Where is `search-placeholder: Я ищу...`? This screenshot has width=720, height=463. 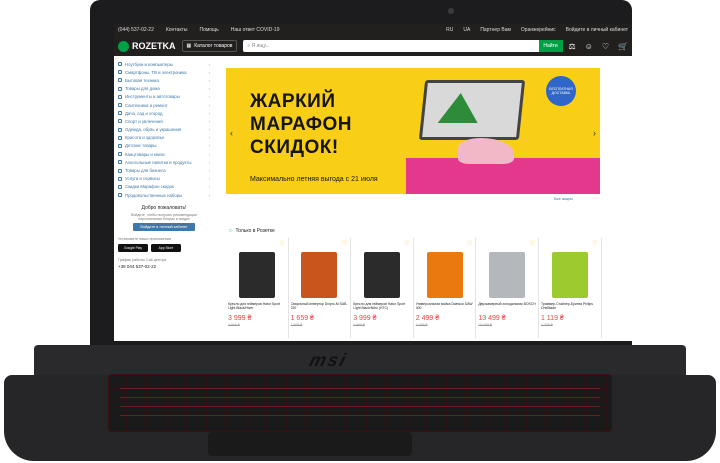
search-placeholder: Я ищу... is located at coordinates (260, 46).